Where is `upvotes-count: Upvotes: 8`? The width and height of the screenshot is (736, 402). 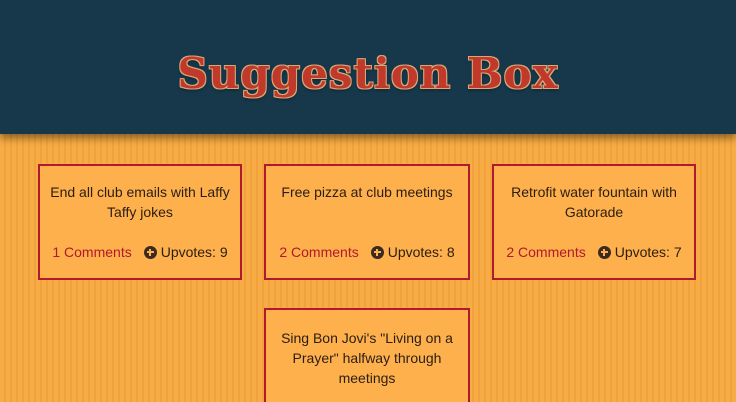 upvotes-count: Upvotes: 8 is located at coordinates (421, 252).